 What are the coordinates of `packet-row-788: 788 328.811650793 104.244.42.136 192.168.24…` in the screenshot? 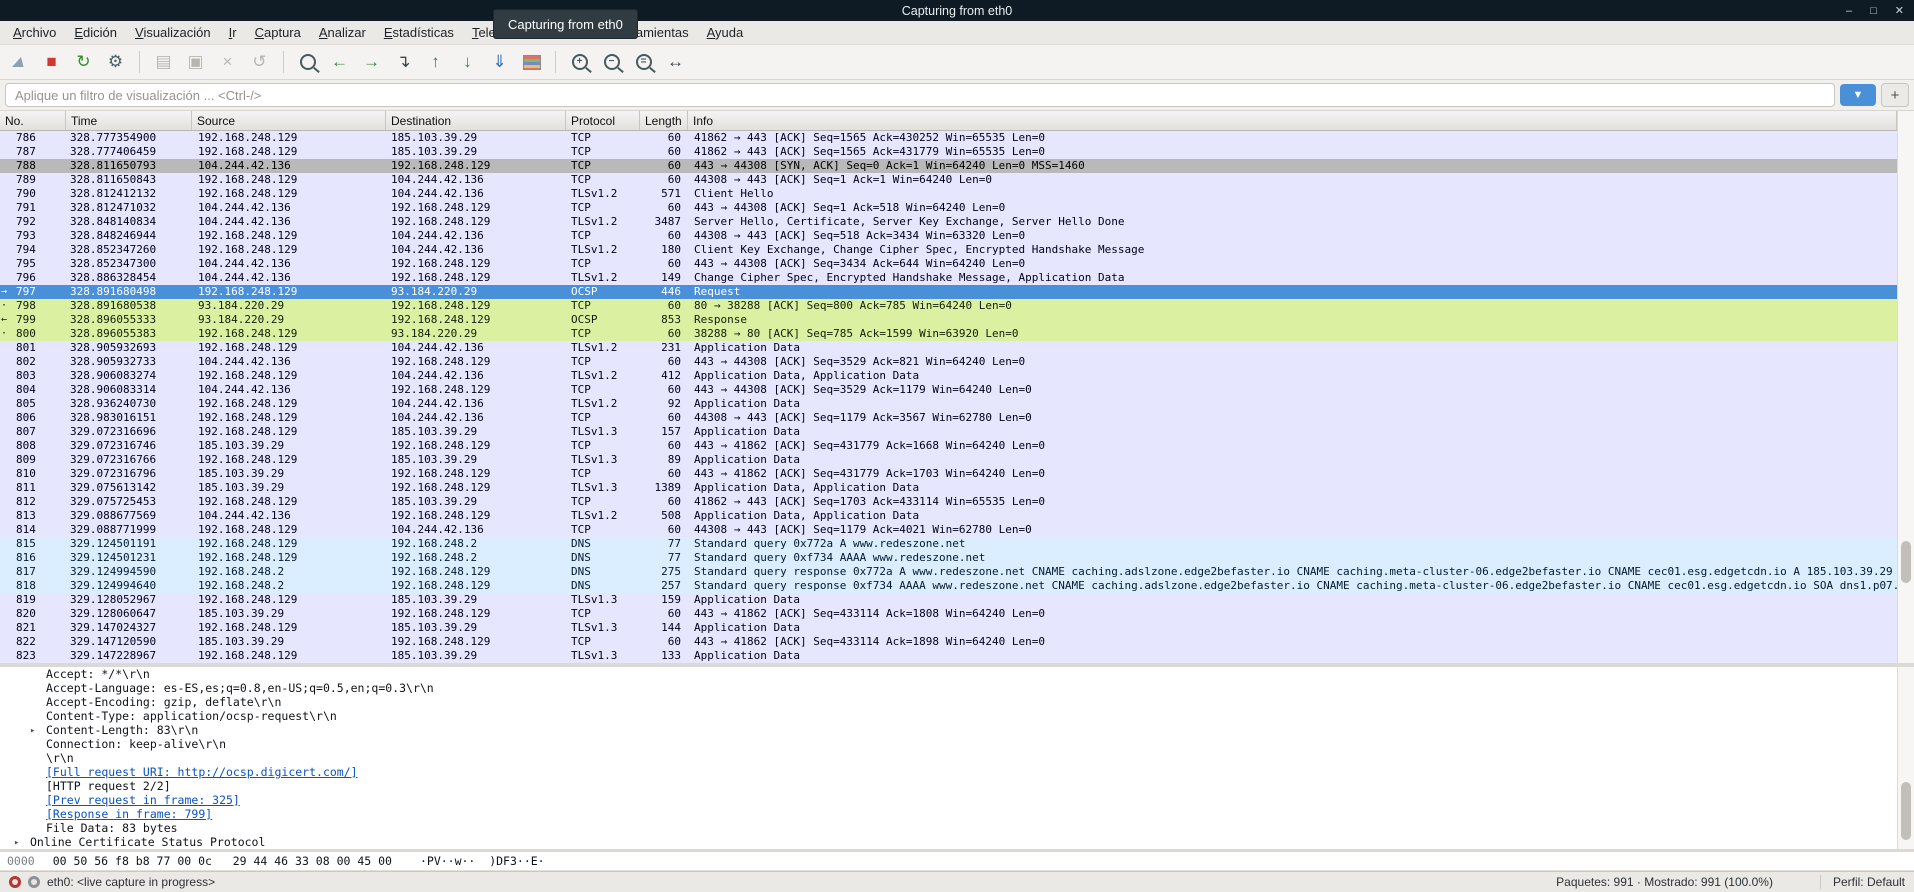 It's located at (948, 166).